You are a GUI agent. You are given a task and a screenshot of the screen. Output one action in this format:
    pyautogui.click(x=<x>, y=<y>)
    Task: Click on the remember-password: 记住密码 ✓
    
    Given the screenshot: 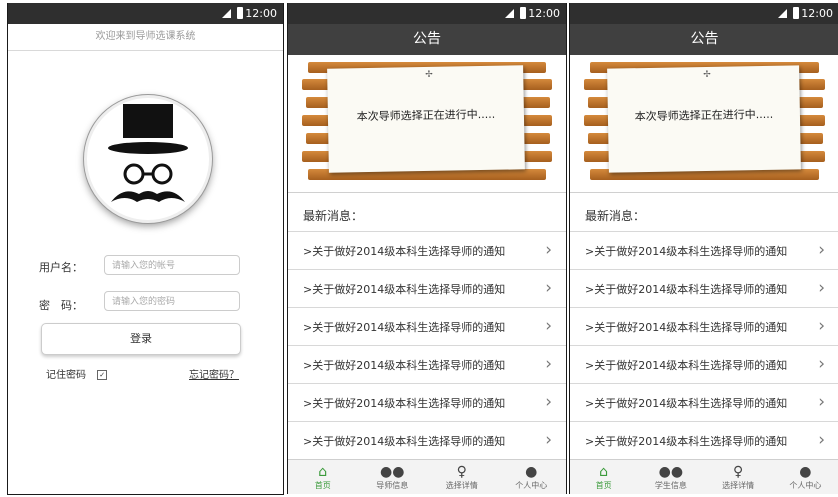 What is the action you would take?
    pyautogui.click(x=77, y=373)
    